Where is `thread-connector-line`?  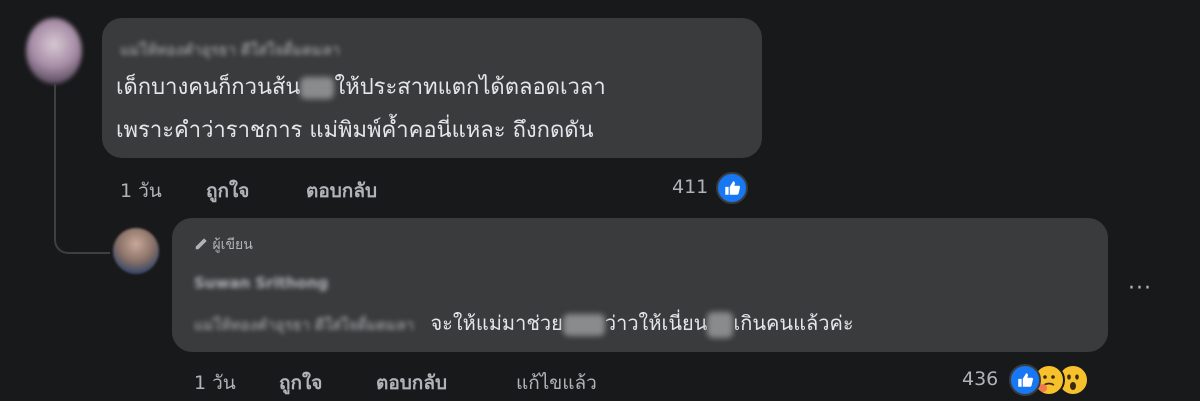 thread-connector-line is located at coordinates (82, 169).